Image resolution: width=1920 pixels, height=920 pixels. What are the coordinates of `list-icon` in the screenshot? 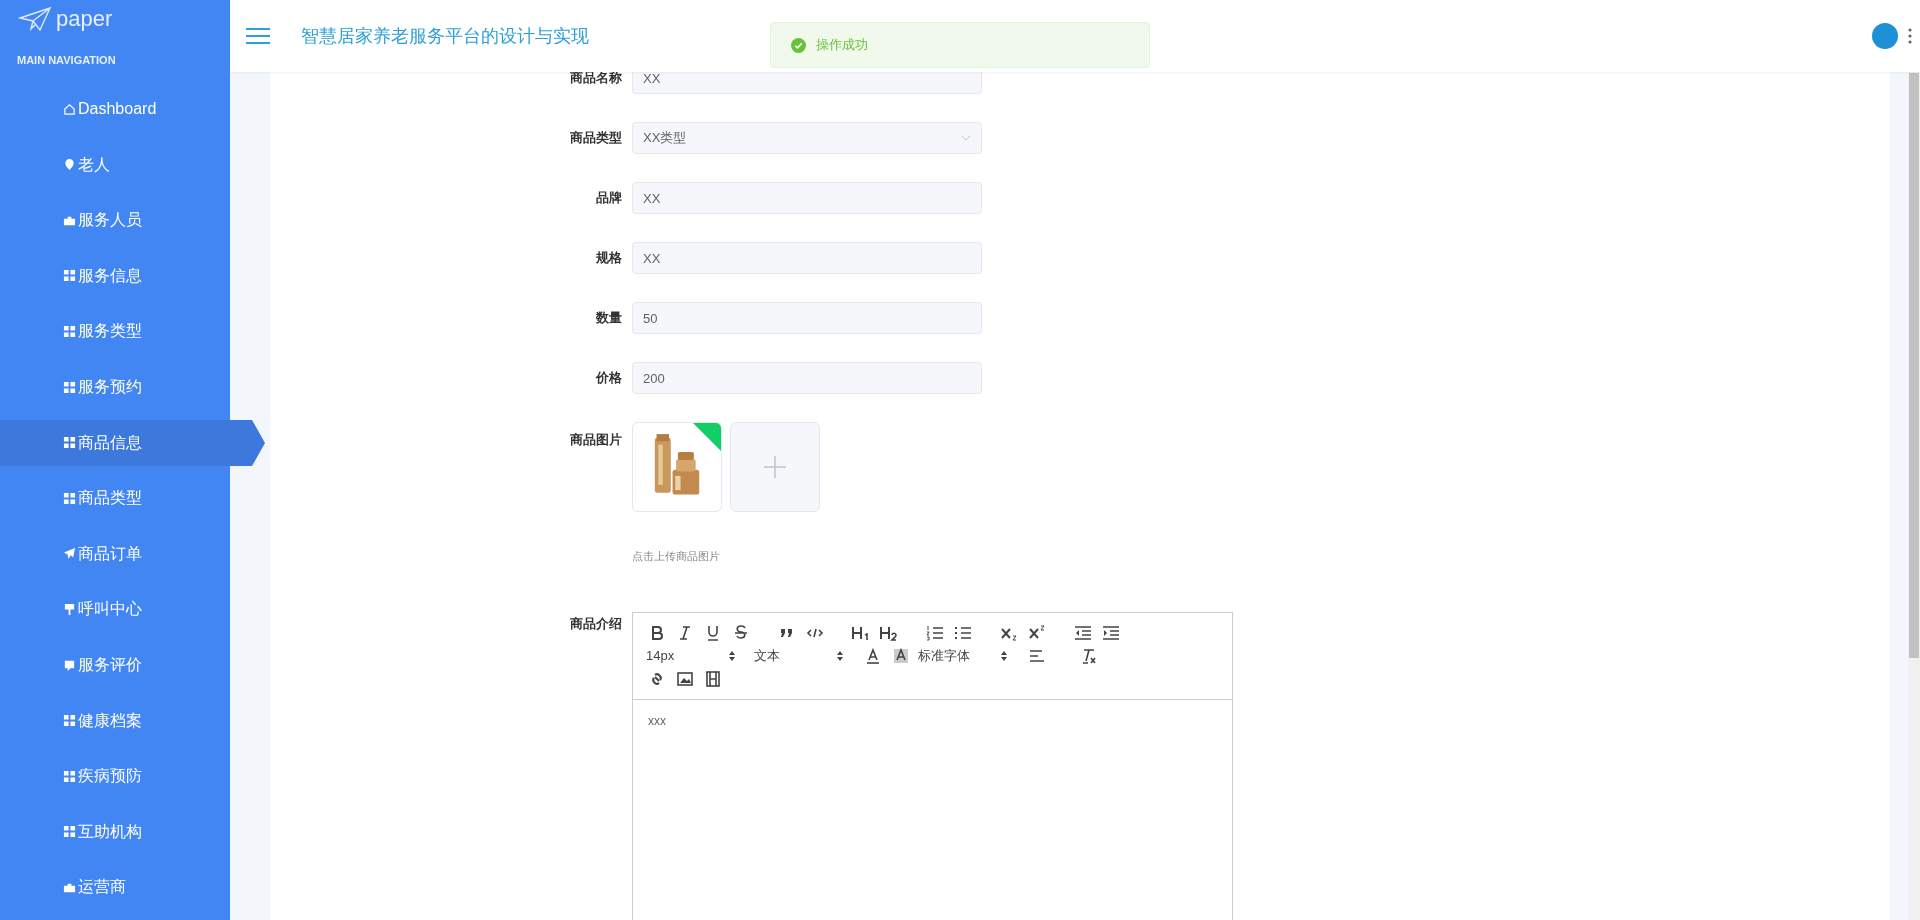 It's located at (935, 632).